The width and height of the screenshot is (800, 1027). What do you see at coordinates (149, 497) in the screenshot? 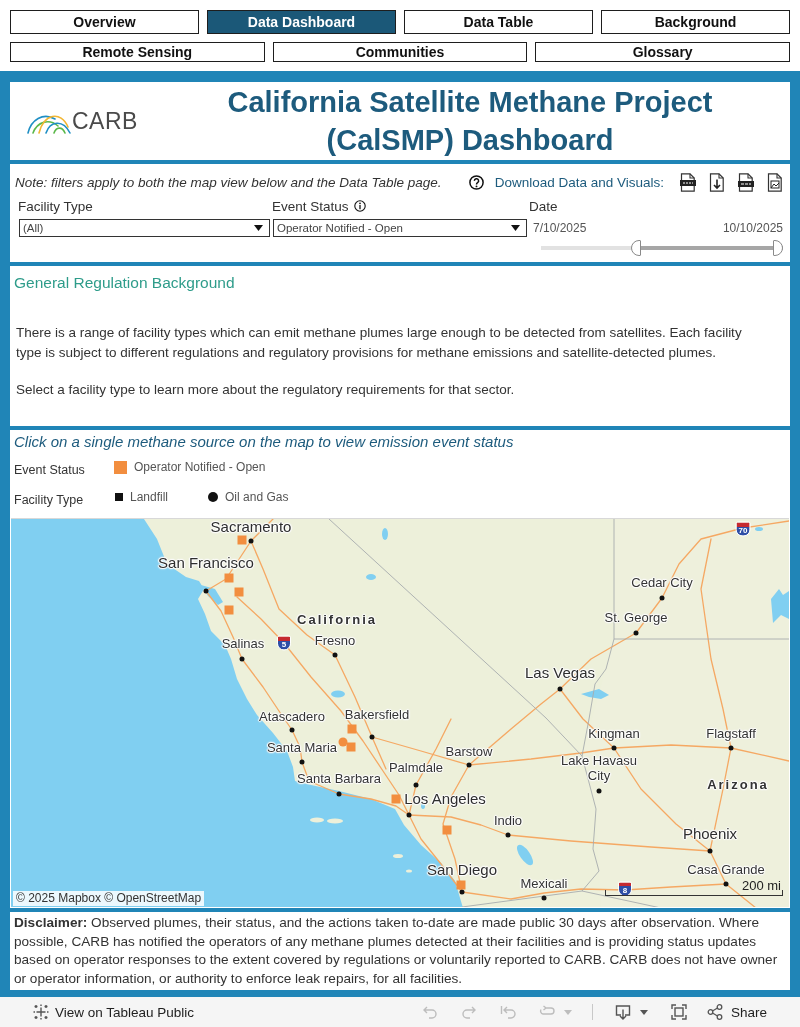
I see `legend-label: Landfill` at bounding box center [149, 497].